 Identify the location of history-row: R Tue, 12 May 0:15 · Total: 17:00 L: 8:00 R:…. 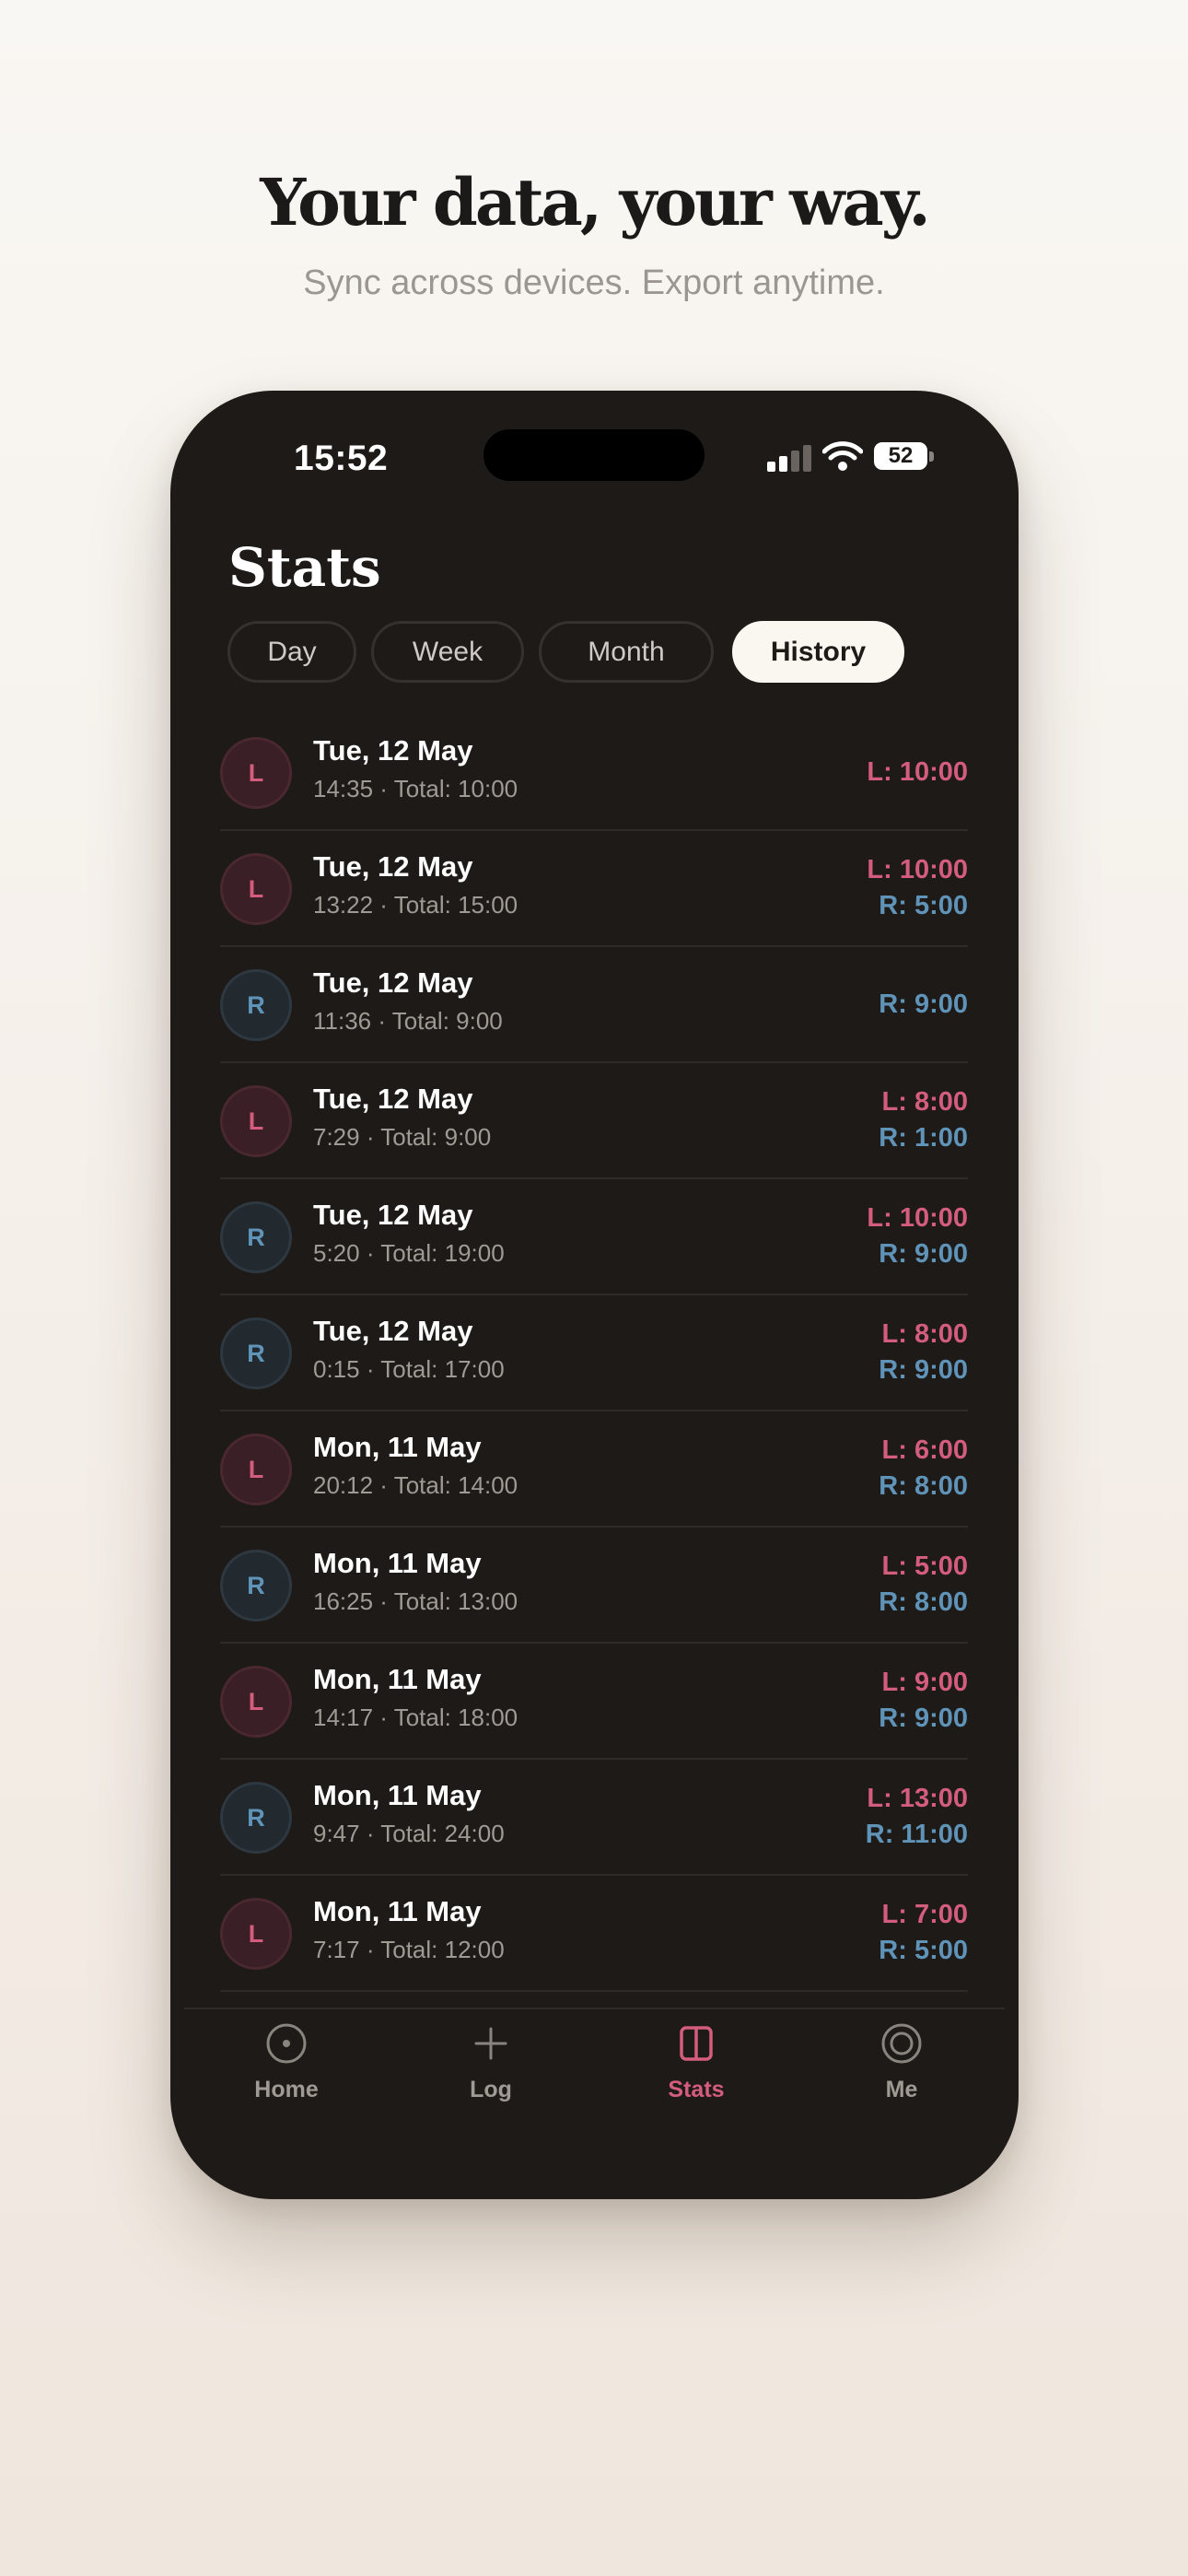
(594, 1353).